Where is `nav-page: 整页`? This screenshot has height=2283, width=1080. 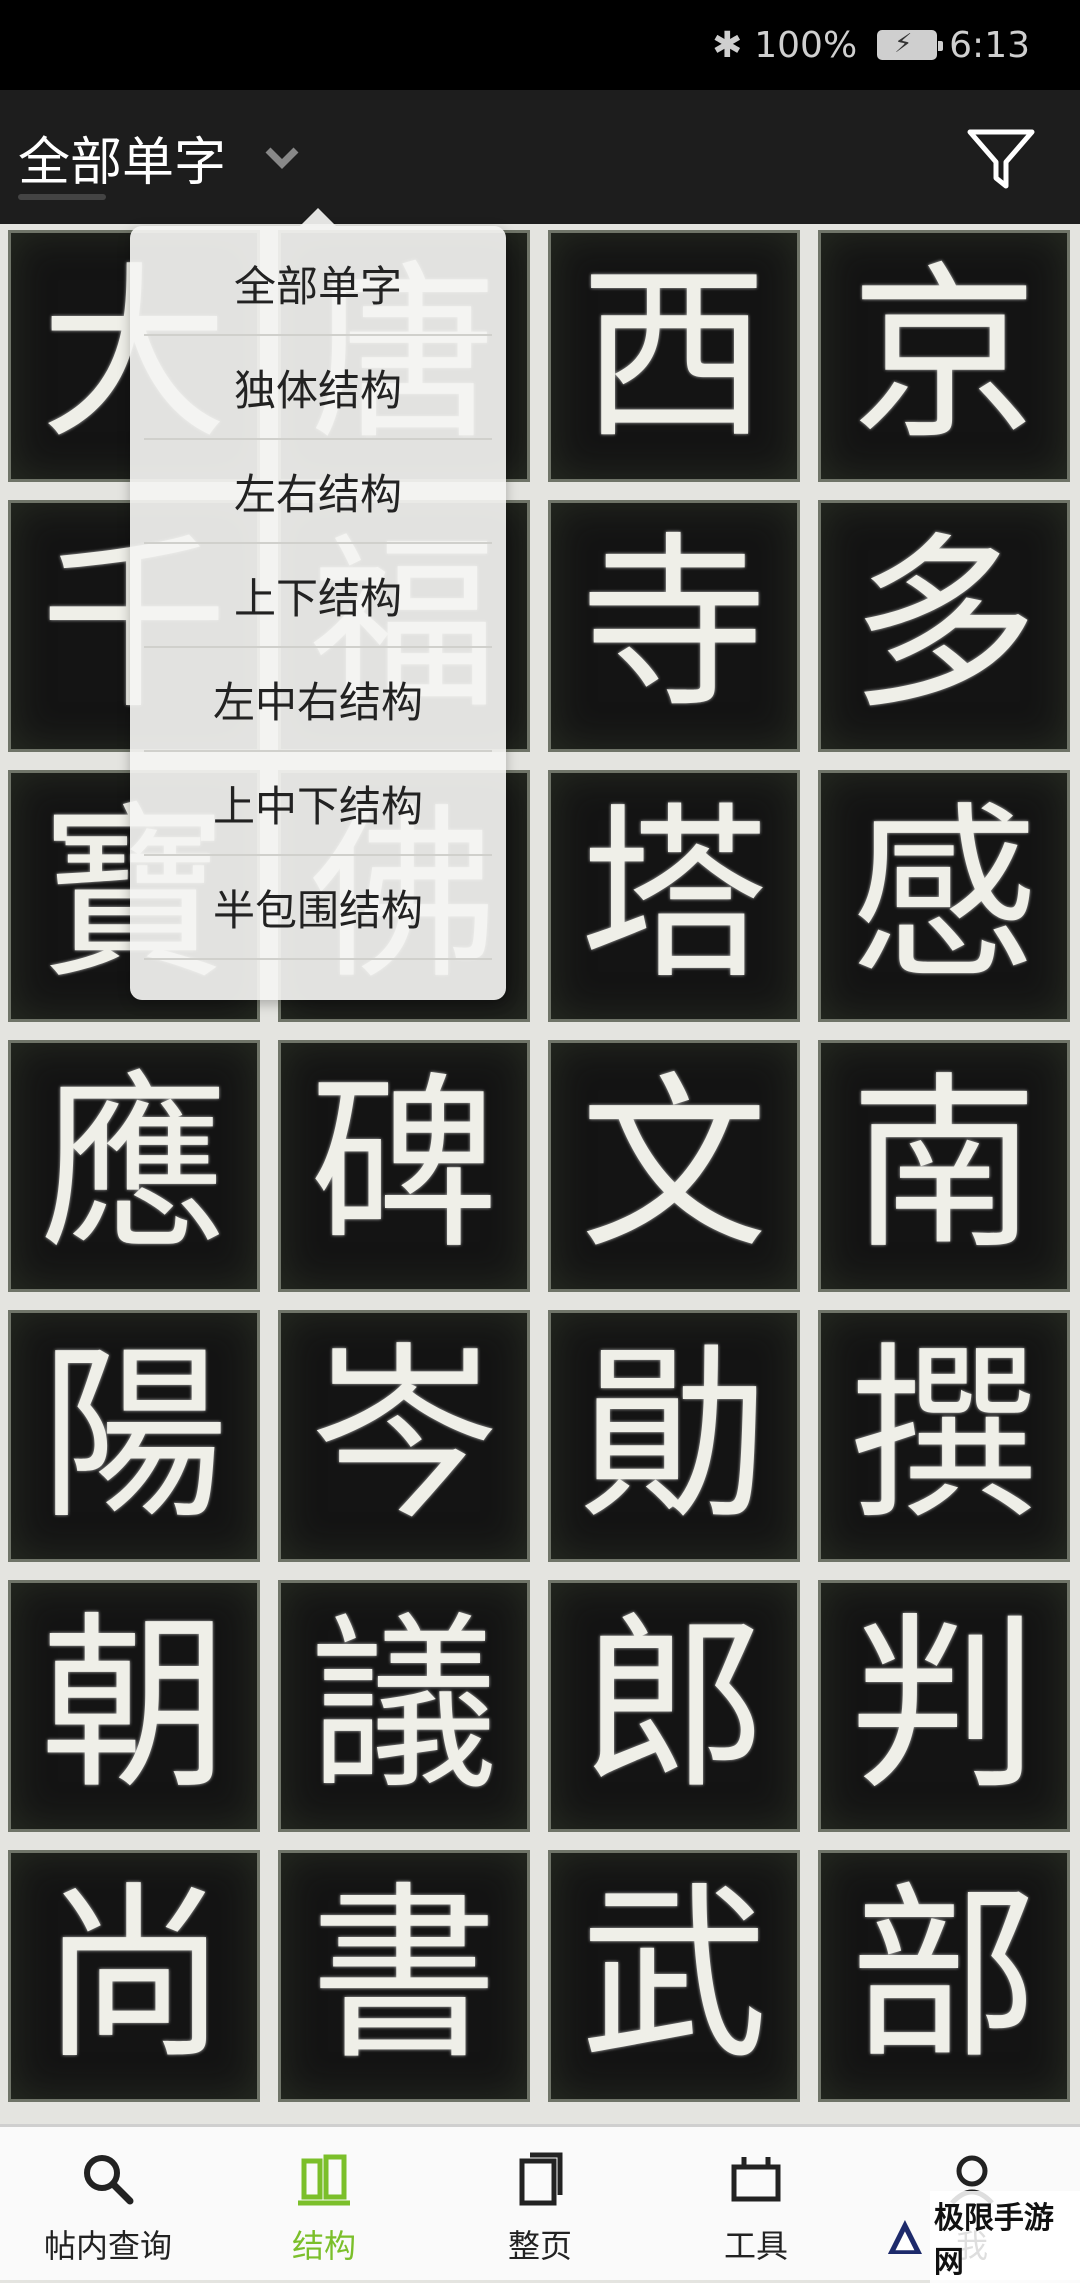
nav-page: 整页 is located at coordinates (540, 2205).